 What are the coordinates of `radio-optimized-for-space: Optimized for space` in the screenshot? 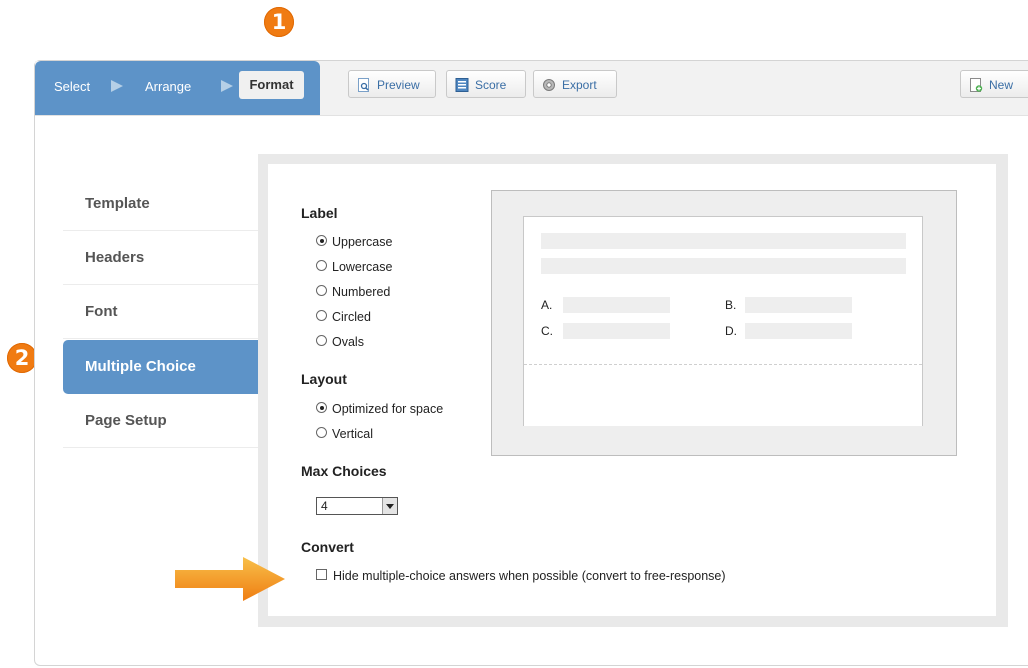 It's located at (379, 409).